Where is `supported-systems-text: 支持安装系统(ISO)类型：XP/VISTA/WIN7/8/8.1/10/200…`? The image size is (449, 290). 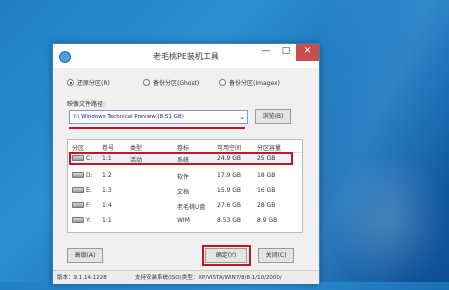 supported-systems-text: 支持安装系统(ISO)类型：XP/VISTA/WIN7/8/8.1/10/200… is located at coordinates (208, 278).